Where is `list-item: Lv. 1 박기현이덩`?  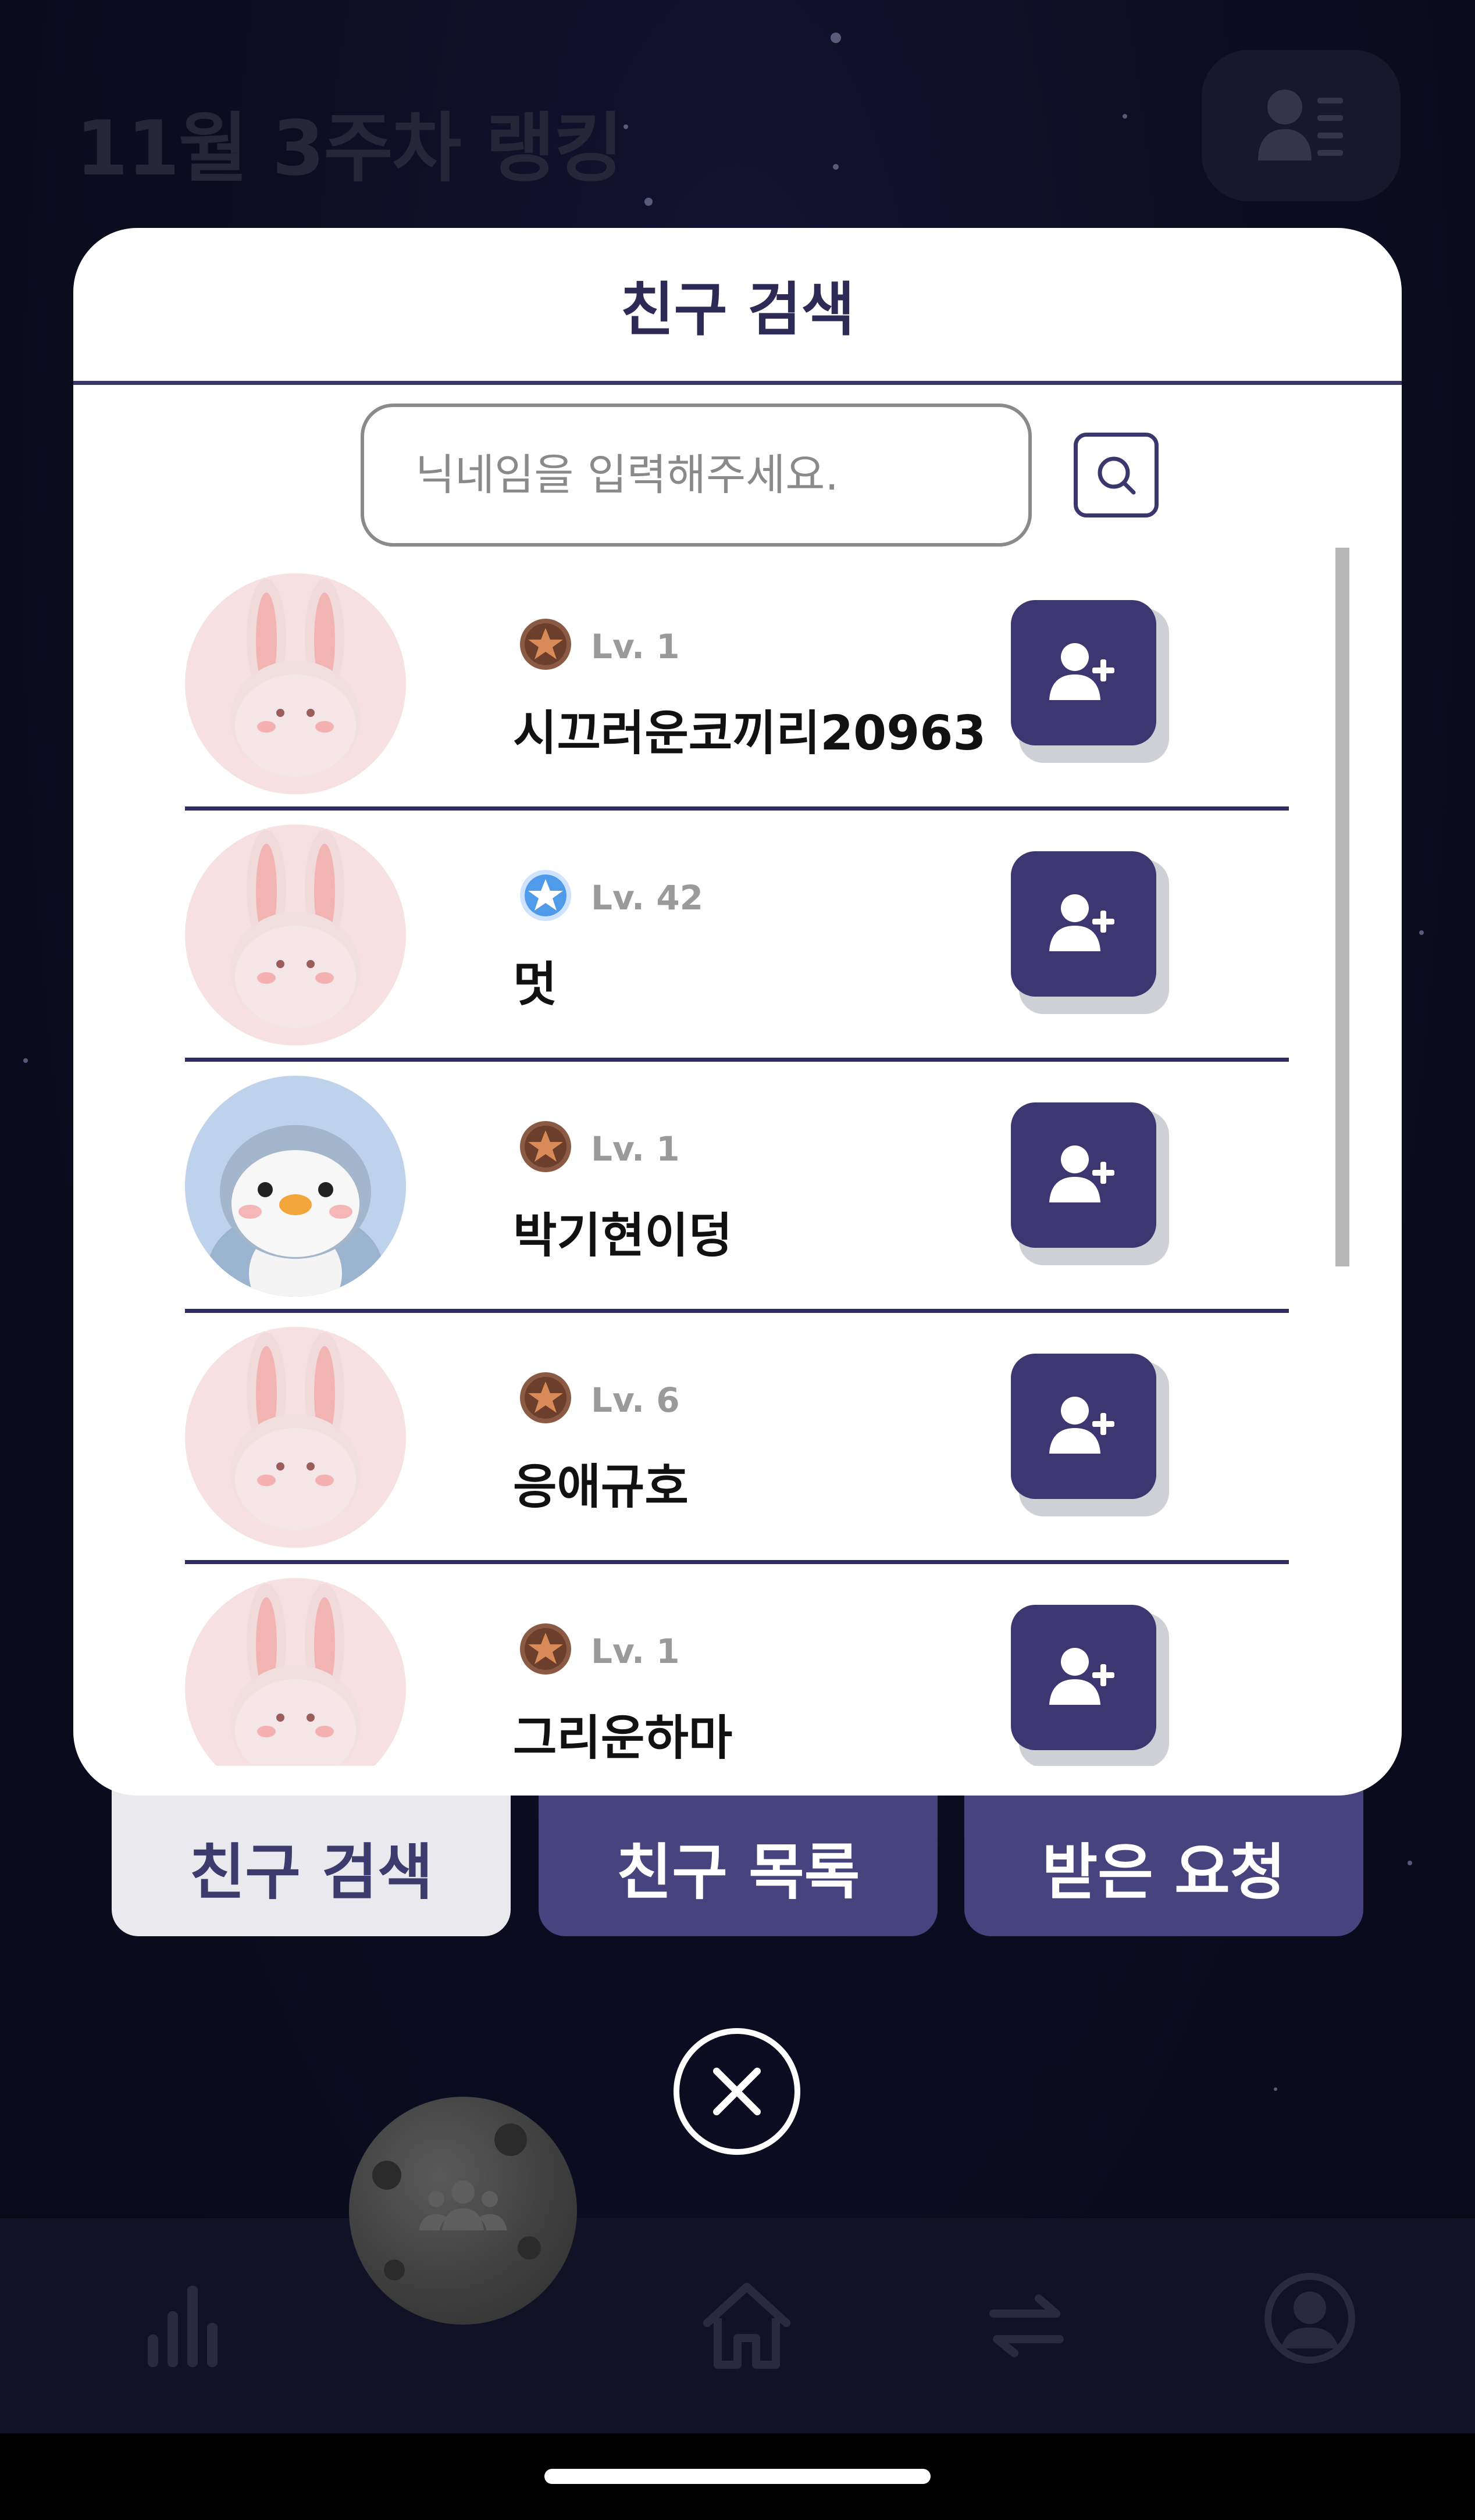 list-item: Lv. 1 박기현이덩 is located at coordinates (737, 1187).